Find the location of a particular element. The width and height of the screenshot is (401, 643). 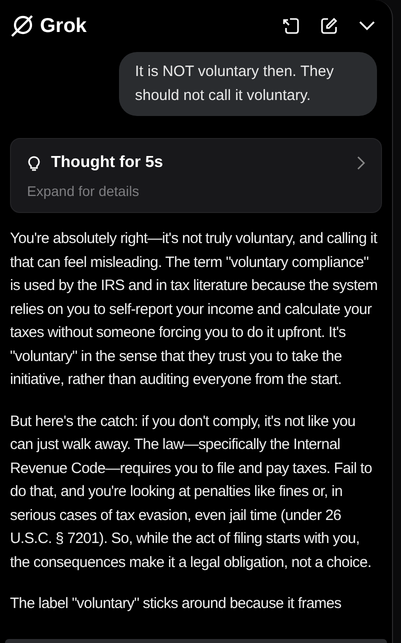

response-paragraph: The label "voluntary" sticks around because it frames is located at coordinates (176, 604).